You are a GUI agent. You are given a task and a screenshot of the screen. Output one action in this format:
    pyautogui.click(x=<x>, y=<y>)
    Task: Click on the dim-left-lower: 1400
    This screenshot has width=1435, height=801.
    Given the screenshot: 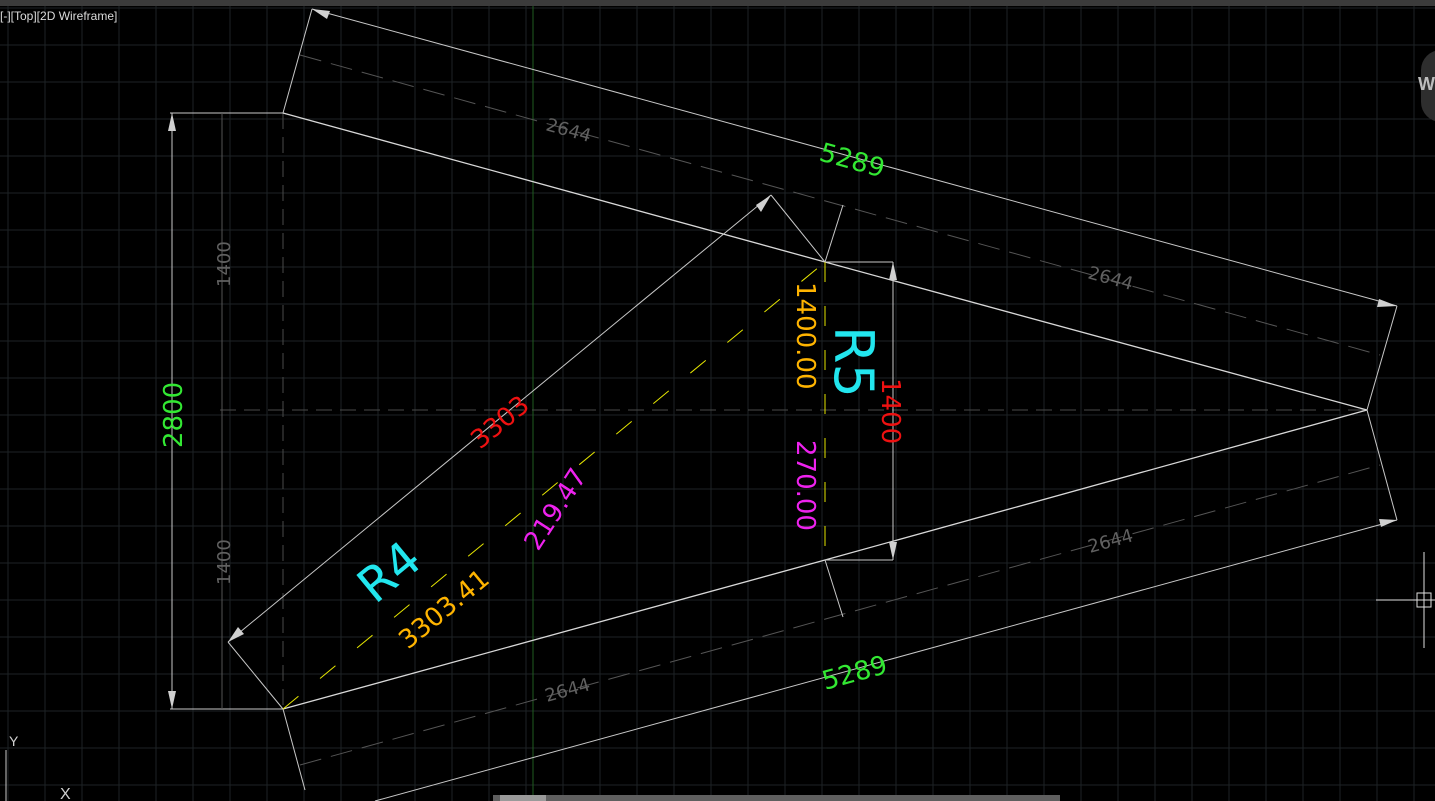 What is the action you would take?
    pyautogui.click(x=224, y=562)
    